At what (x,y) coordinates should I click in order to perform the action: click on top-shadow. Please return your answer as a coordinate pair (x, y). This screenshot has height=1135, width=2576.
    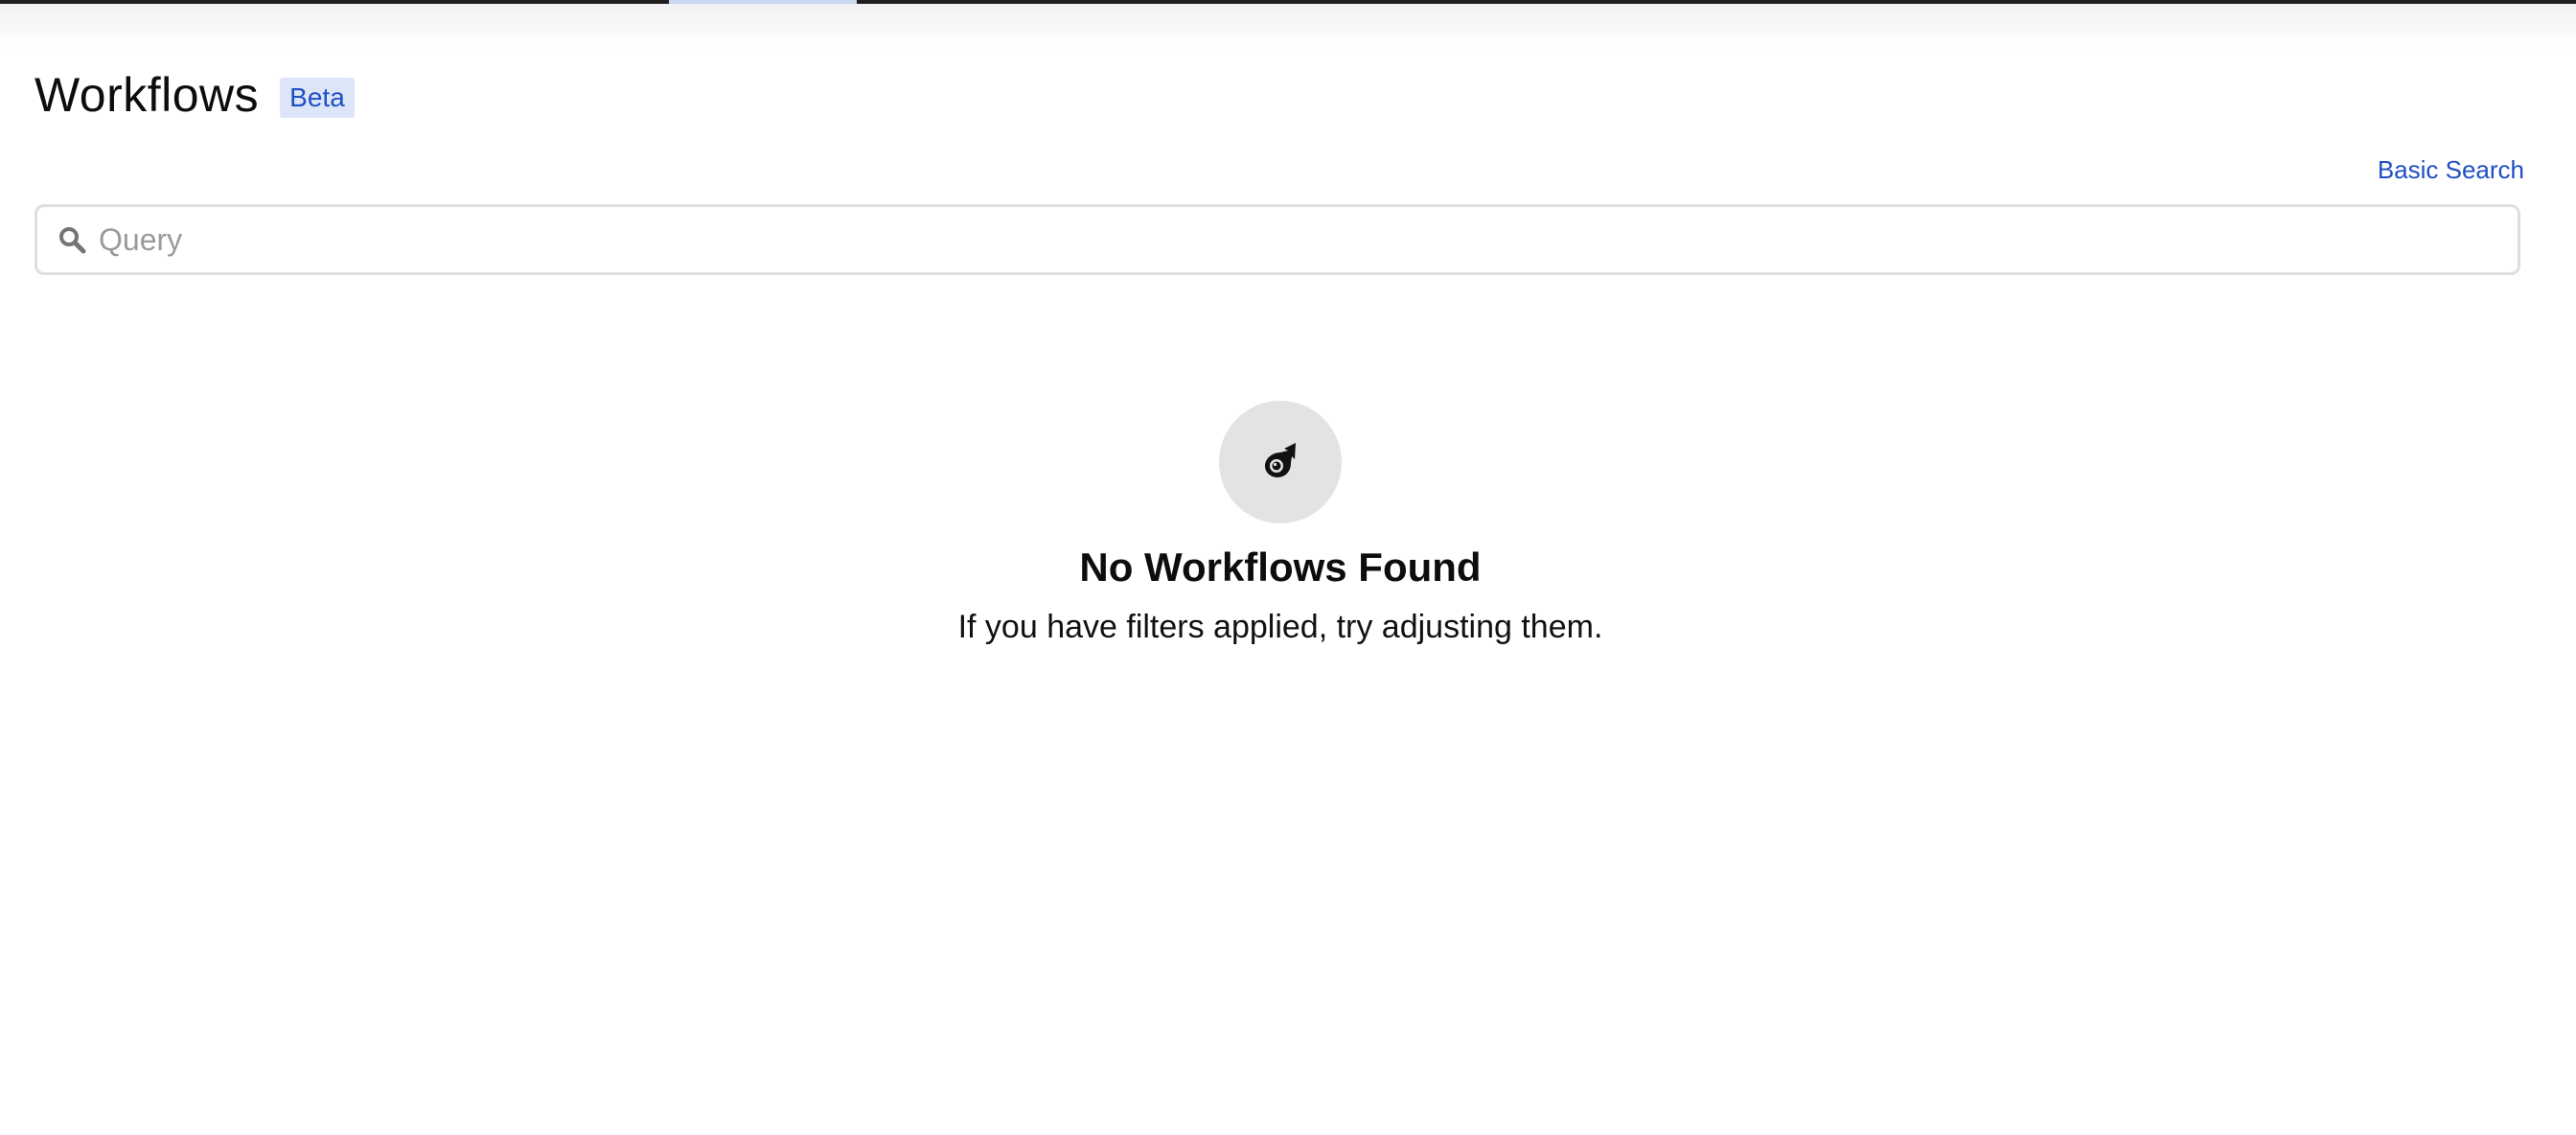
    Looking at the image, I should click on (1288, 27).